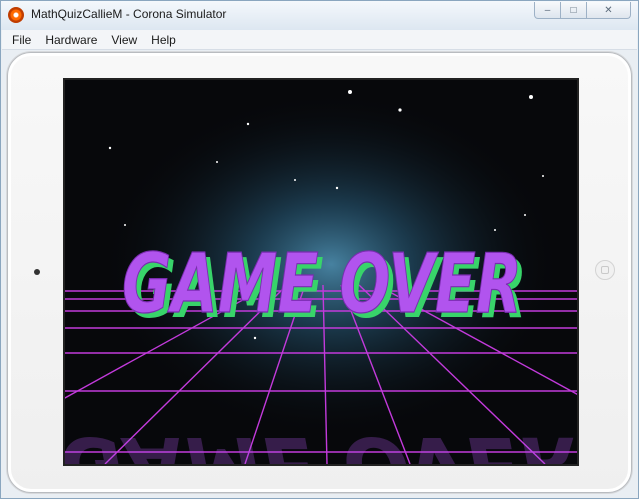  Describe the element at coordinates (163, 40) in the screenshot. I see `menu-help: Help` at that location.